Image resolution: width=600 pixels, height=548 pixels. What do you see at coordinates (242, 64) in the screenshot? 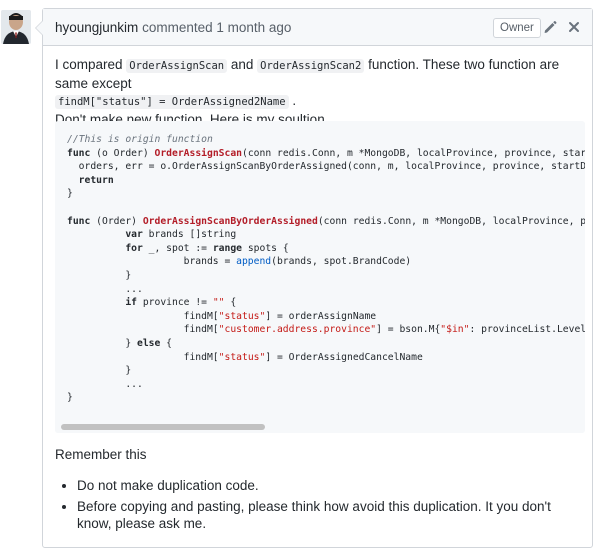
I see `intro-text-2: and` at bounding box center [242, 64].